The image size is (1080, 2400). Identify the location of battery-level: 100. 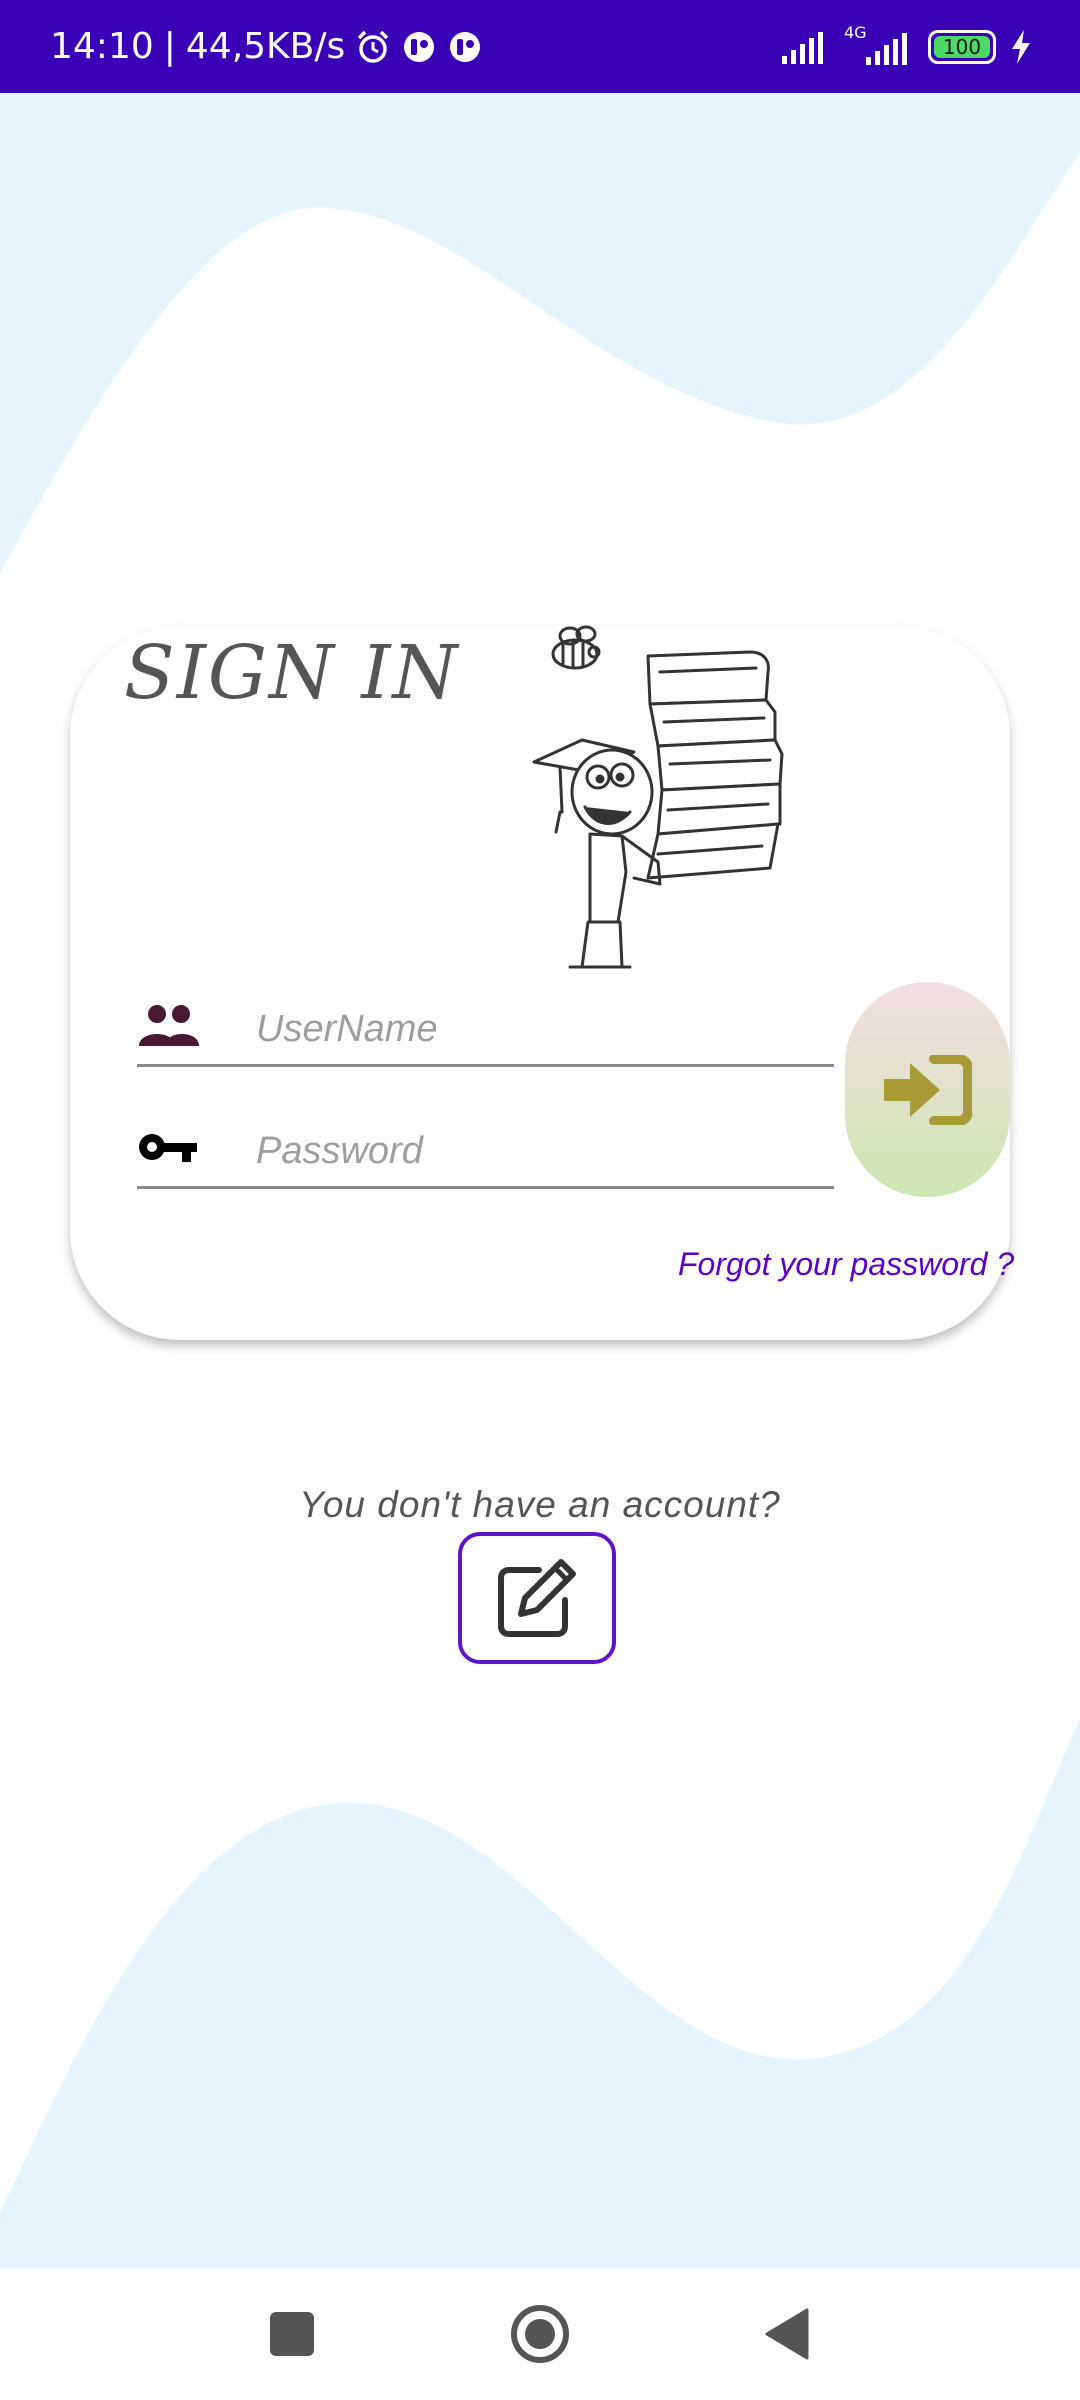
(962, 46).